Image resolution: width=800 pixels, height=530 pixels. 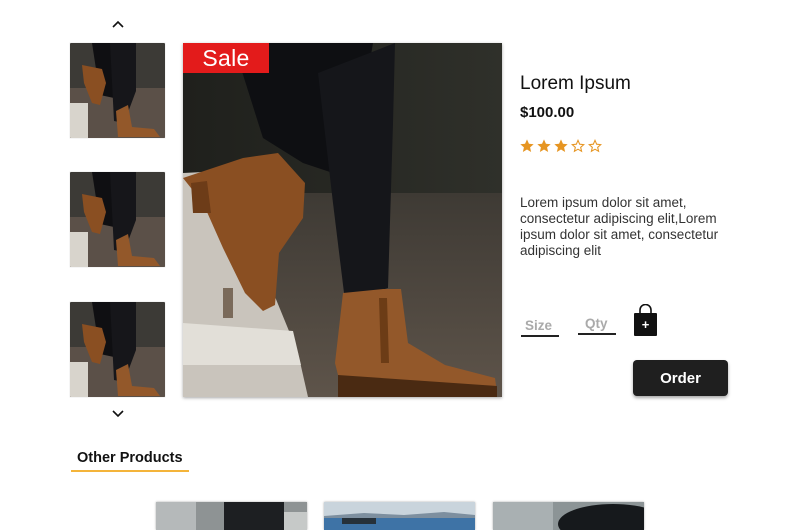 I want to click on chevron-down-icon, so click(x=118, y=414).